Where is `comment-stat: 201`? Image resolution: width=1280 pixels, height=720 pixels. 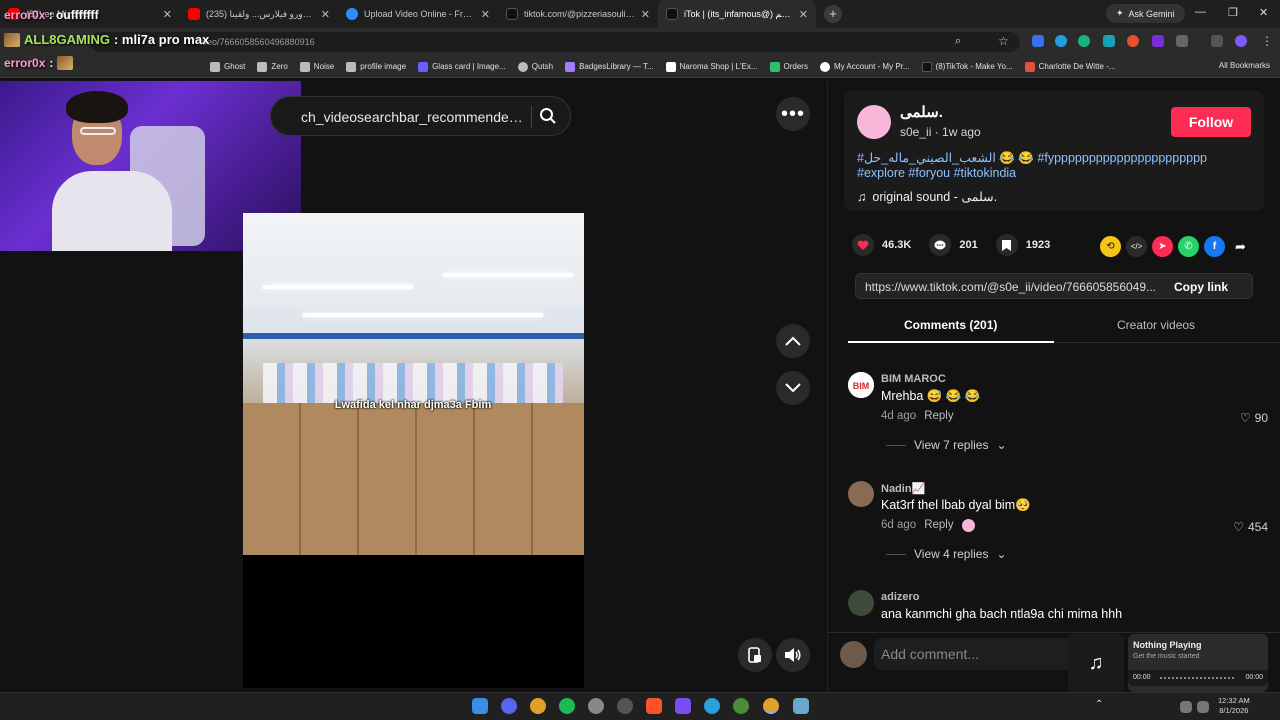 comment-stat: 201 is located at coordinates (953, 245).